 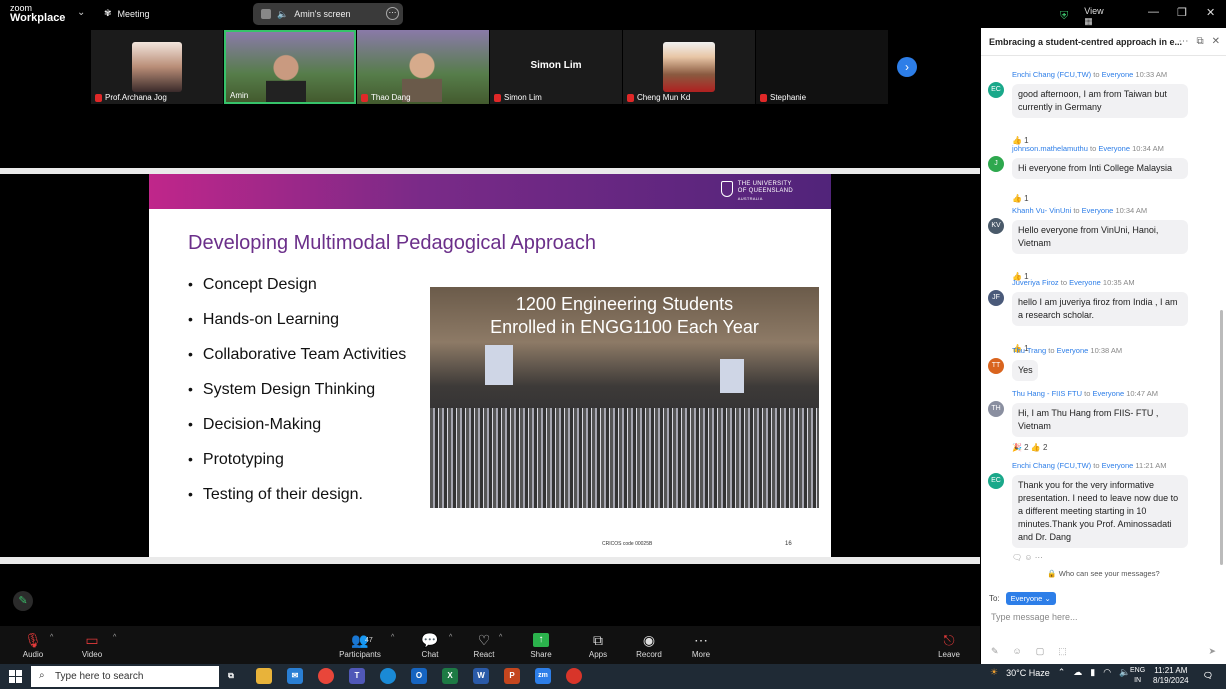 I want to click on volume-icon: 🔈, so click(x=1124, y=672).